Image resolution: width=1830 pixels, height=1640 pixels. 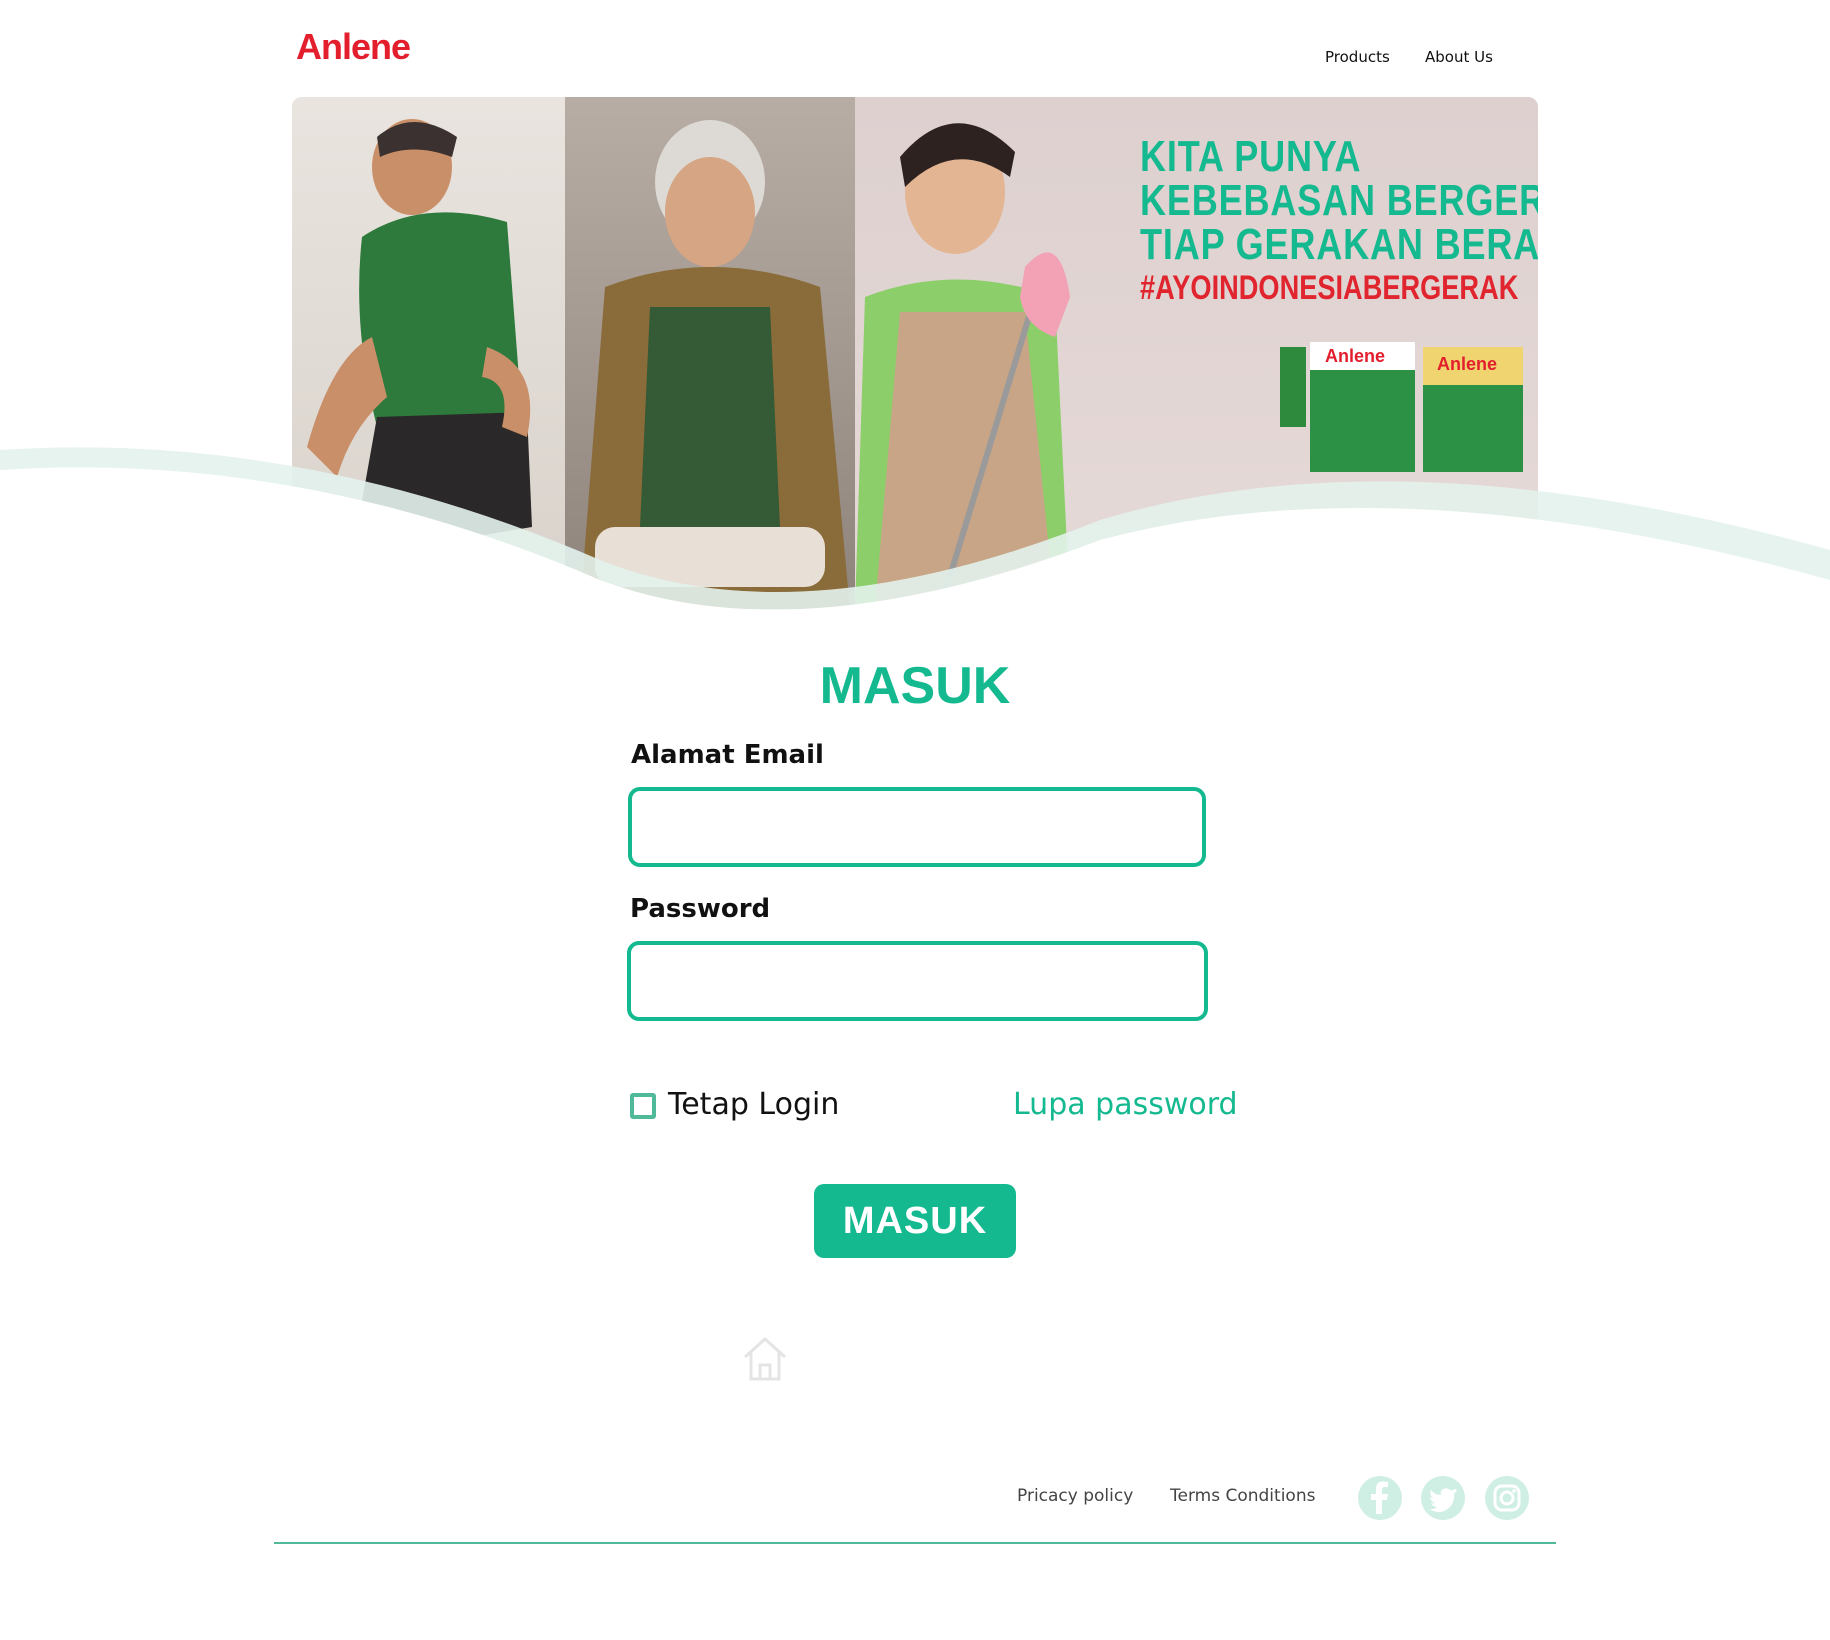 What do you see at coordinates (1357, 57) in the screenshot?
I see `nav-products: Products` at bounding box center [1357, 57].